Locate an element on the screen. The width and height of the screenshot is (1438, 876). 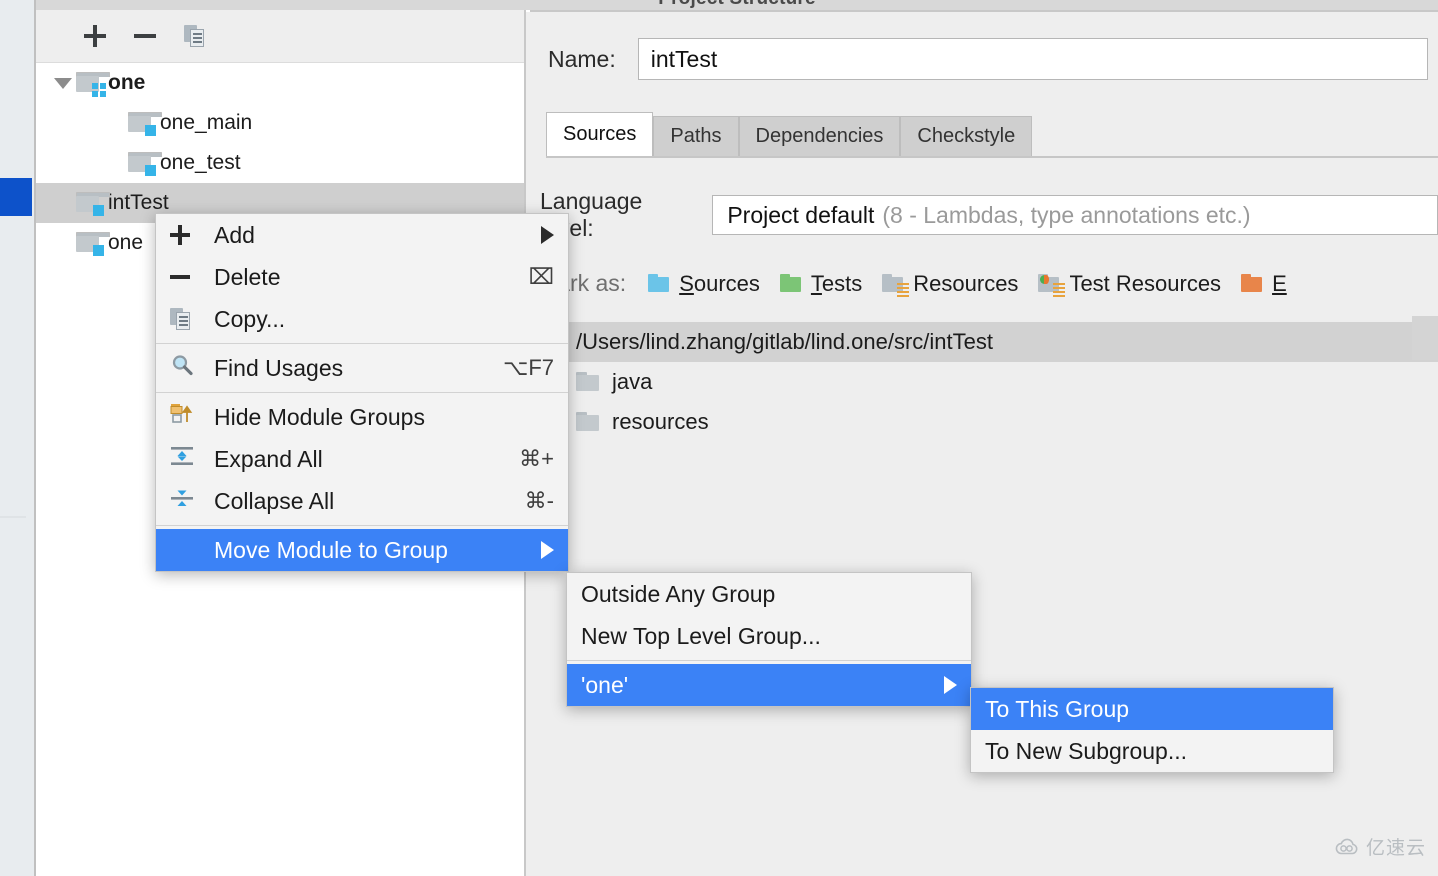
collapse-all-icon is located at coordinates (182, 501).